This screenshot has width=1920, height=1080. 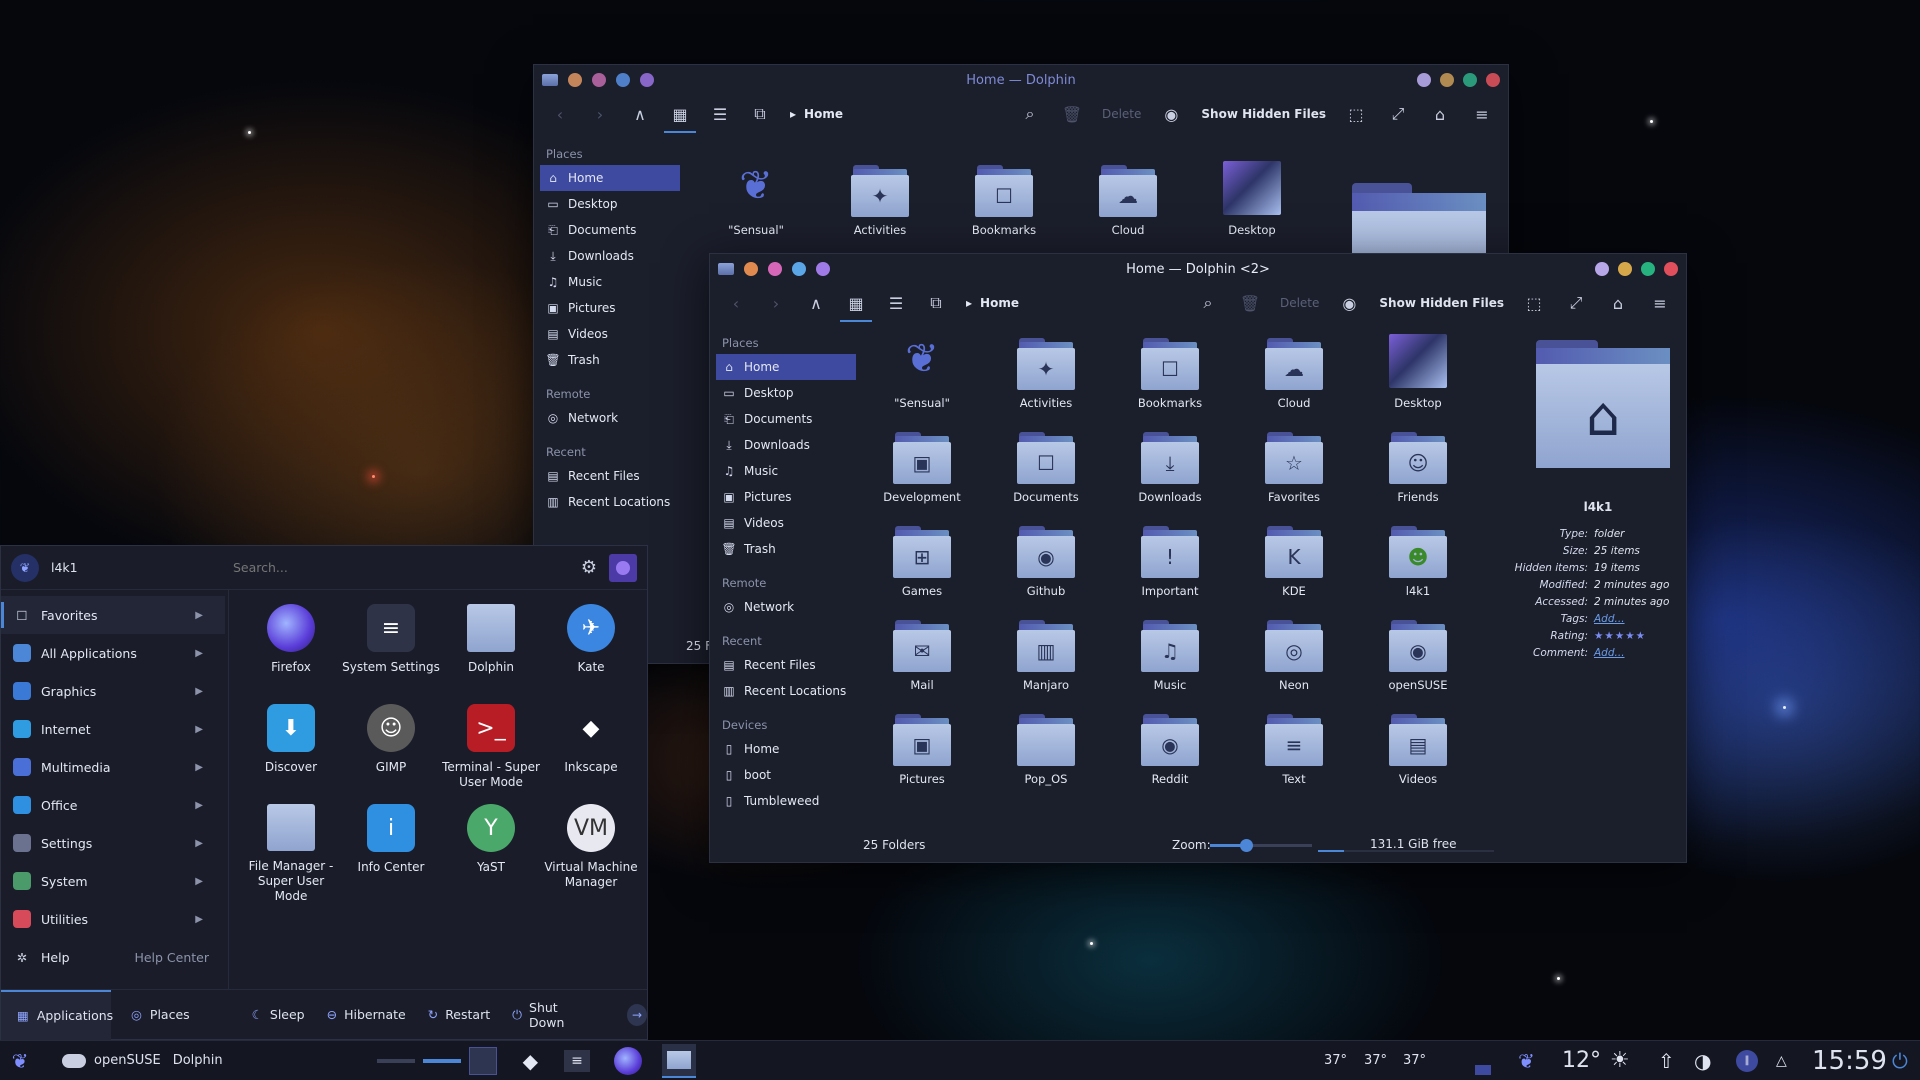 I want to click on file-item: ☺ Friends, so click(x=1418, y=475).